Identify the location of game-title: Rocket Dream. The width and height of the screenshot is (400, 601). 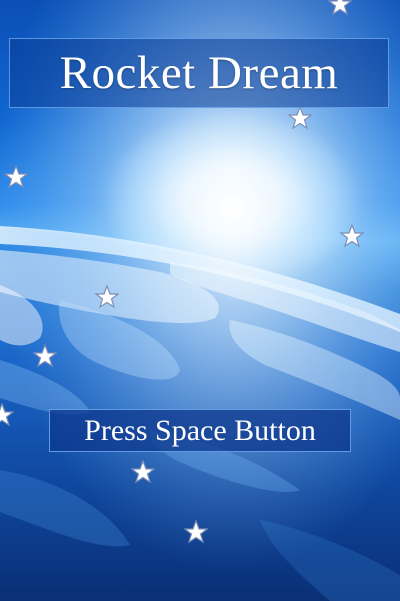
(199, 72).